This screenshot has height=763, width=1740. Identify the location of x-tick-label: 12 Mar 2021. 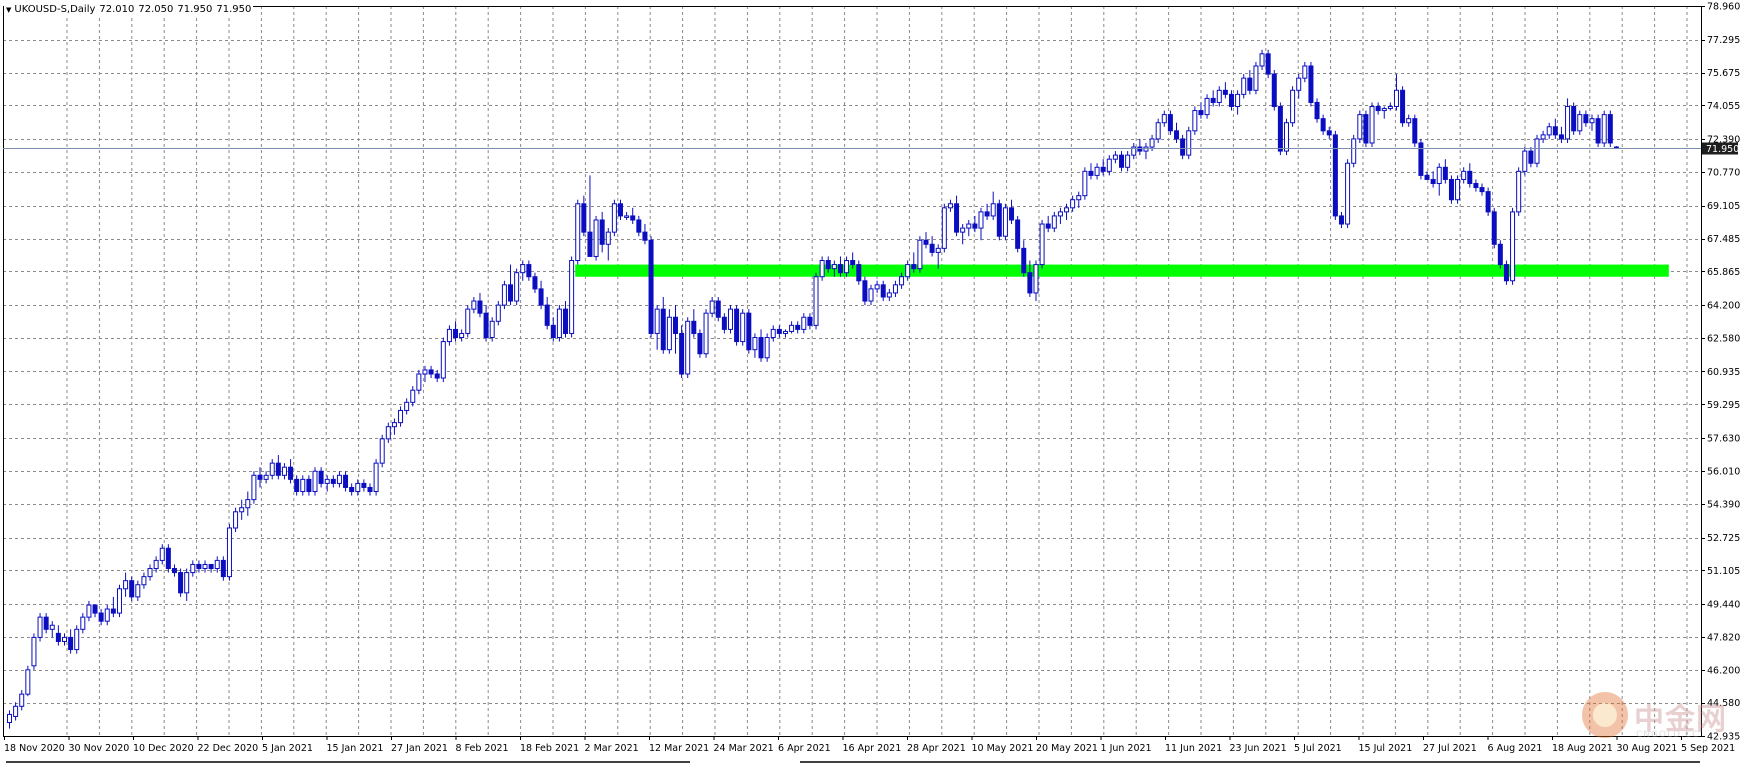
(679, 748).